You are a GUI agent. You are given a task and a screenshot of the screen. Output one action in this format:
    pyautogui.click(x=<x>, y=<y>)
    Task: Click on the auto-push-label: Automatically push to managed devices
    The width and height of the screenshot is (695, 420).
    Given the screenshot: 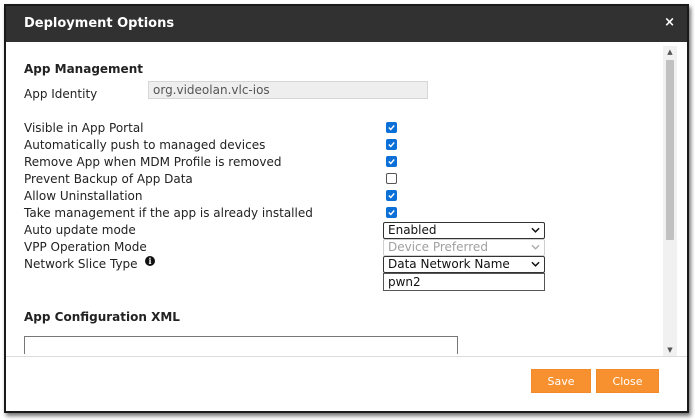 What is the action you would take?
    pyautogui.click(x=145, y=145)
    